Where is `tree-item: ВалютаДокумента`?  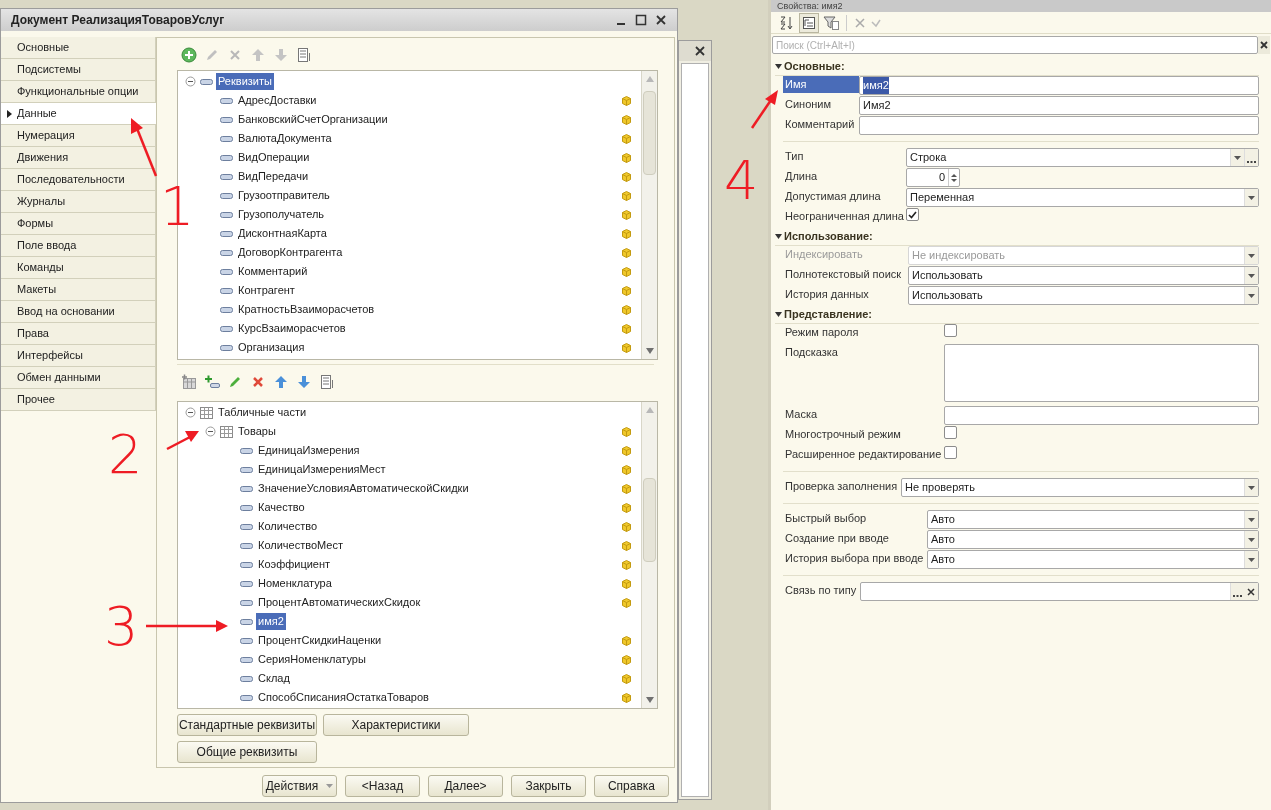
tree-item: ВалютаДокумента is located at coordinates (285, 138).